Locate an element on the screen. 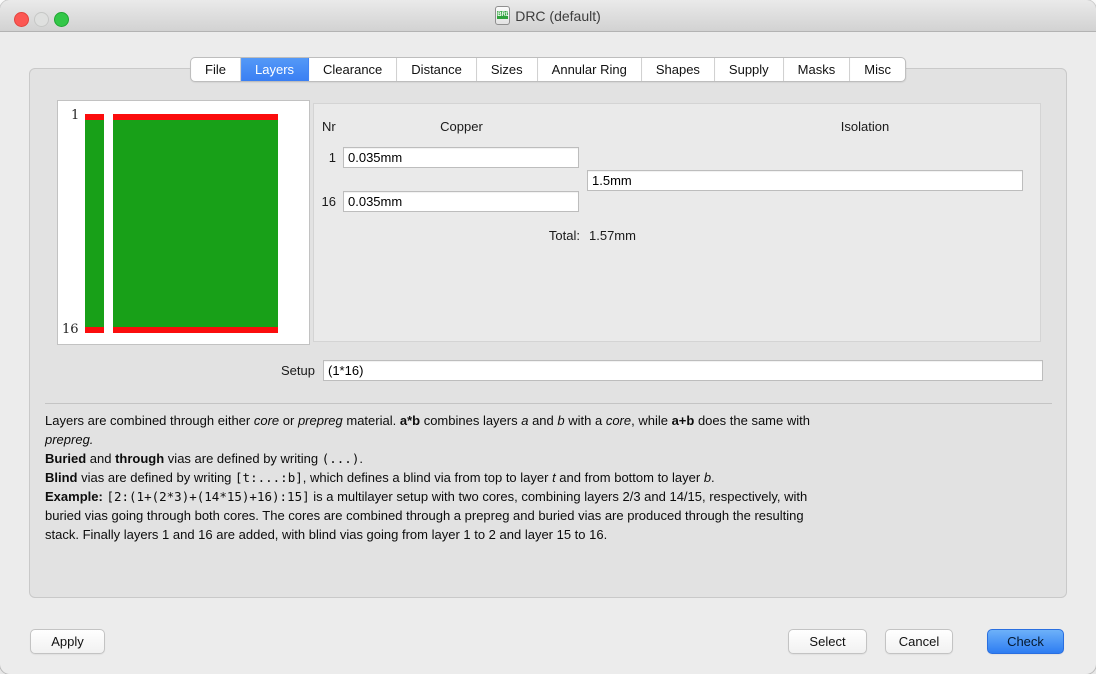 The width and height of the screenshot is (1096, 674). tab-masks: Masks is located at coordinates (817, 69).